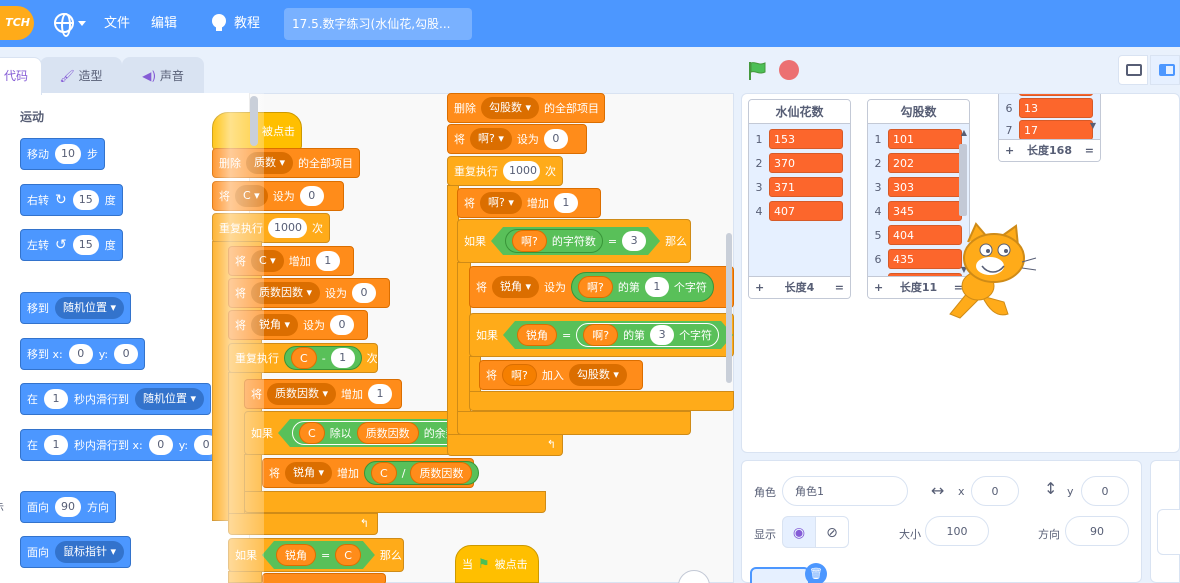 This screenshot has height=583, width=1180. I want to click on set-obtuse-block: 将 锐角 设为 0, so click(298, 325).